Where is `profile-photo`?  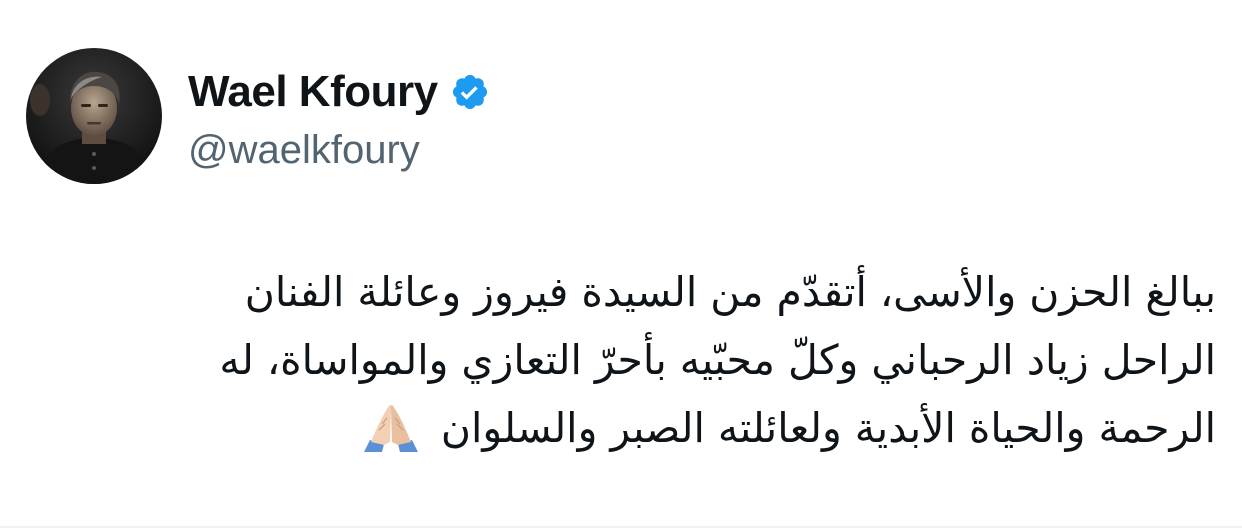
profile-photo is located at coordinates (94, 116).